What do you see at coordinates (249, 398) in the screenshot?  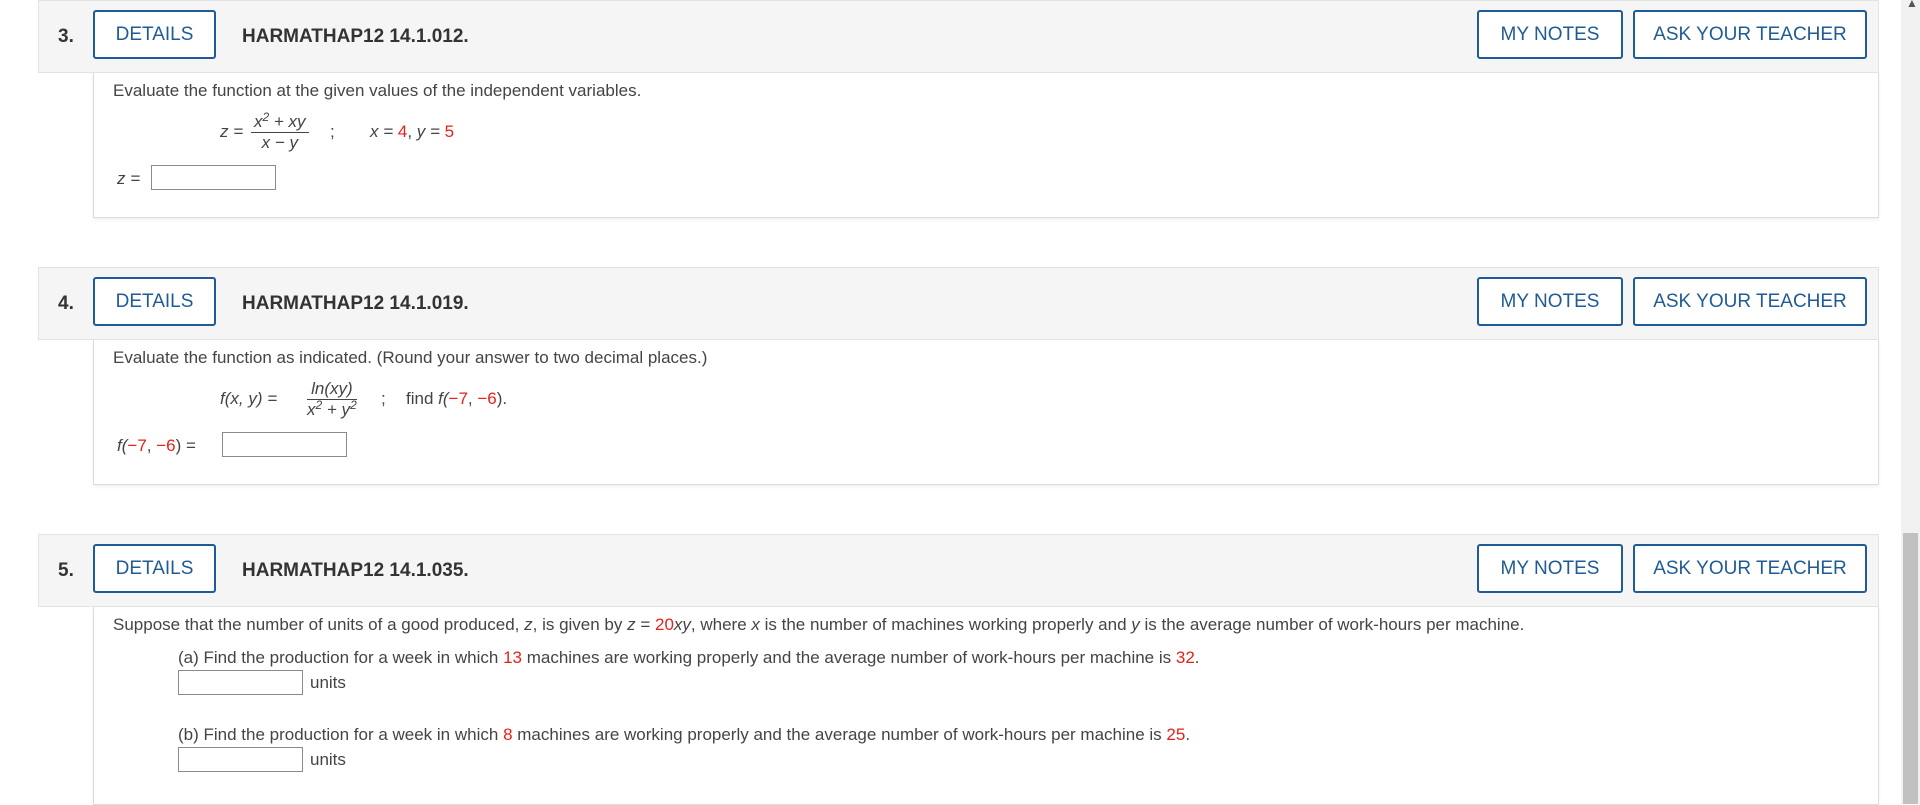 I see `function-label: f(x, y) =` at bounding box center [249, 398].